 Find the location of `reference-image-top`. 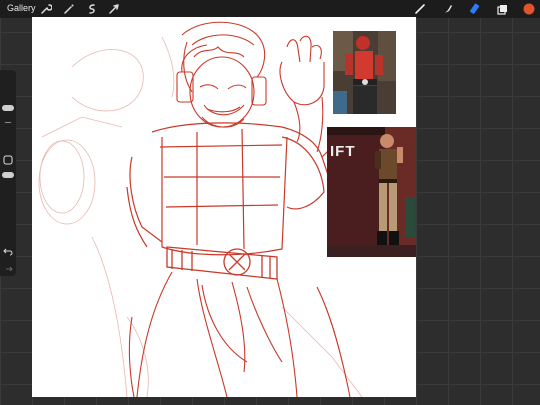

reference-image-top is located at coordinates (364, 72).